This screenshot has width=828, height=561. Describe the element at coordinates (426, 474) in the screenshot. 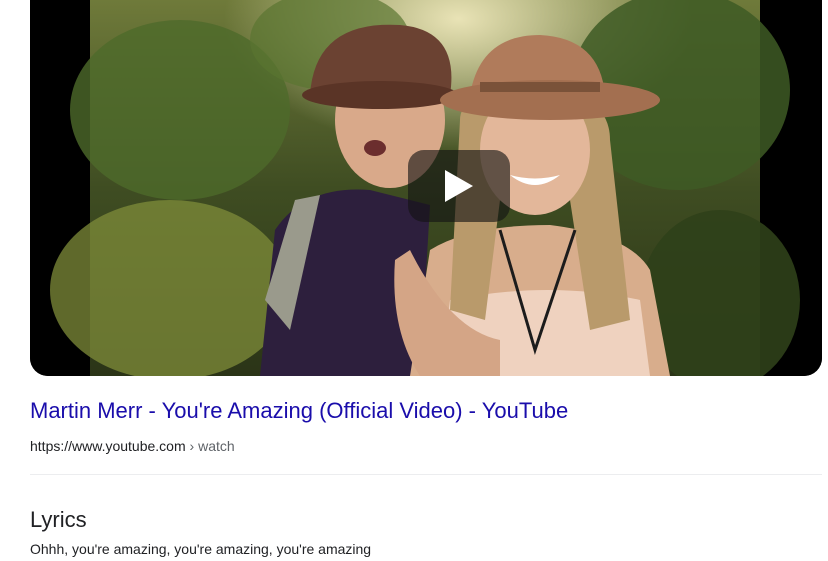

I see `section-divider` at that location.